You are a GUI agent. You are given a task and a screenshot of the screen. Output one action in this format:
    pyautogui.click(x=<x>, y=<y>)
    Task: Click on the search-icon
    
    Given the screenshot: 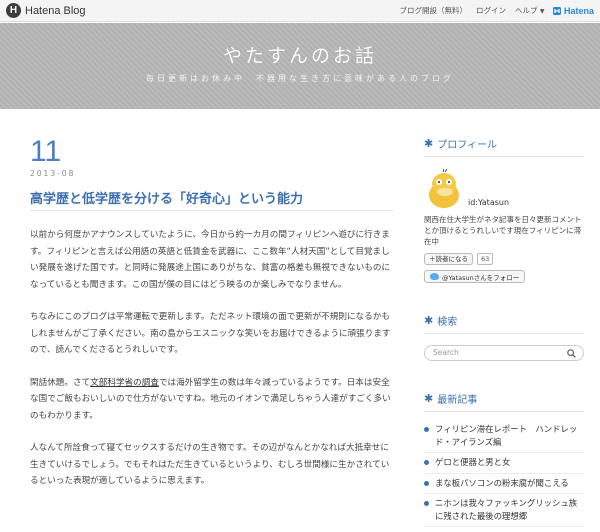 What is the action you would take?
    pyautogui.click(x=571, y=353)
    